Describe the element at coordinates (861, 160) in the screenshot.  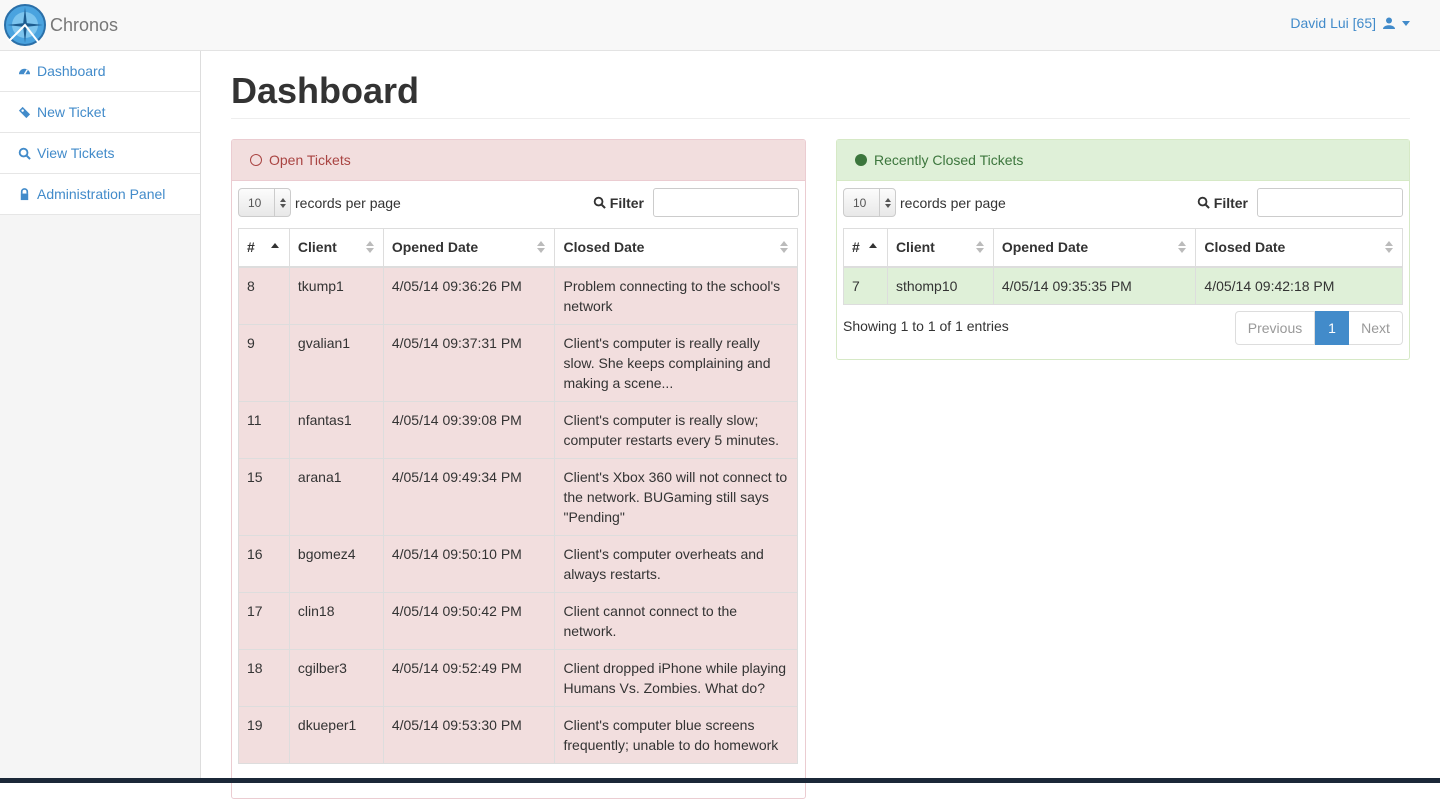
I see `circle-filled-icon` at that location.